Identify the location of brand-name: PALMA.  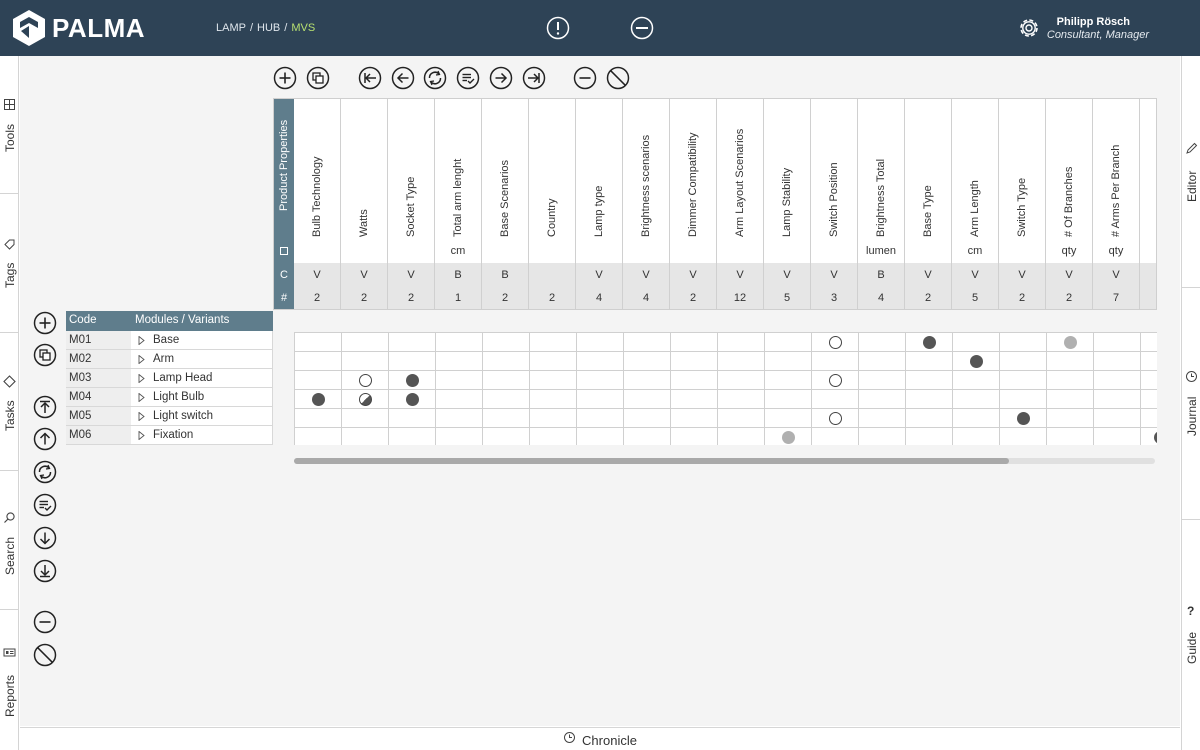
(98, 28).